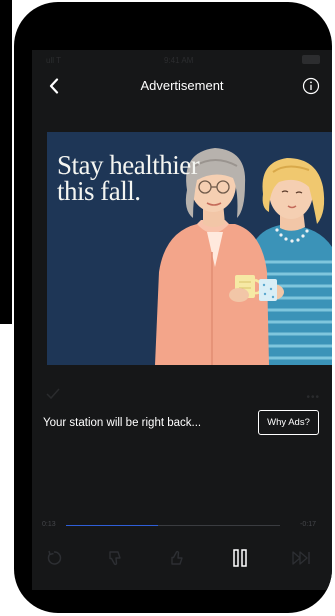 Image resolution: width=335 pixels, height=616 pixels. What do you see at coordinates (128, 165) in the screenshot?
I see `ad-headline-line-1: Stay healthier` at bounding box center [128, 165].